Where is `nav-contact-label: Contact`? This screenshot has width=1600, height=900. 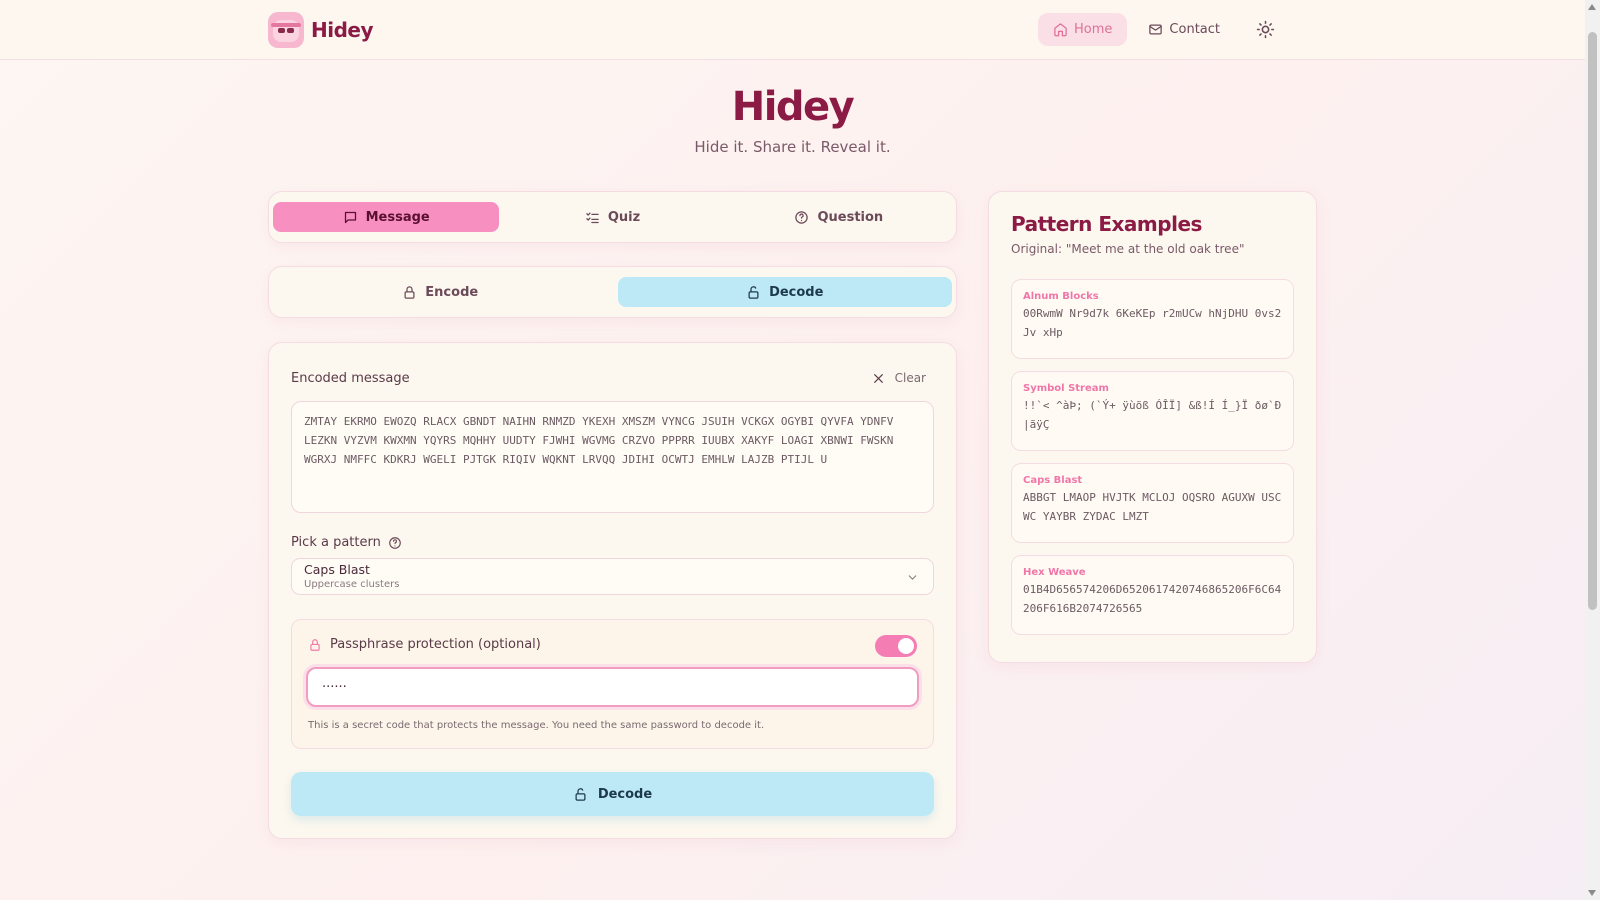 nav-contact-label: Contact is located at coordinates (1194, 29).